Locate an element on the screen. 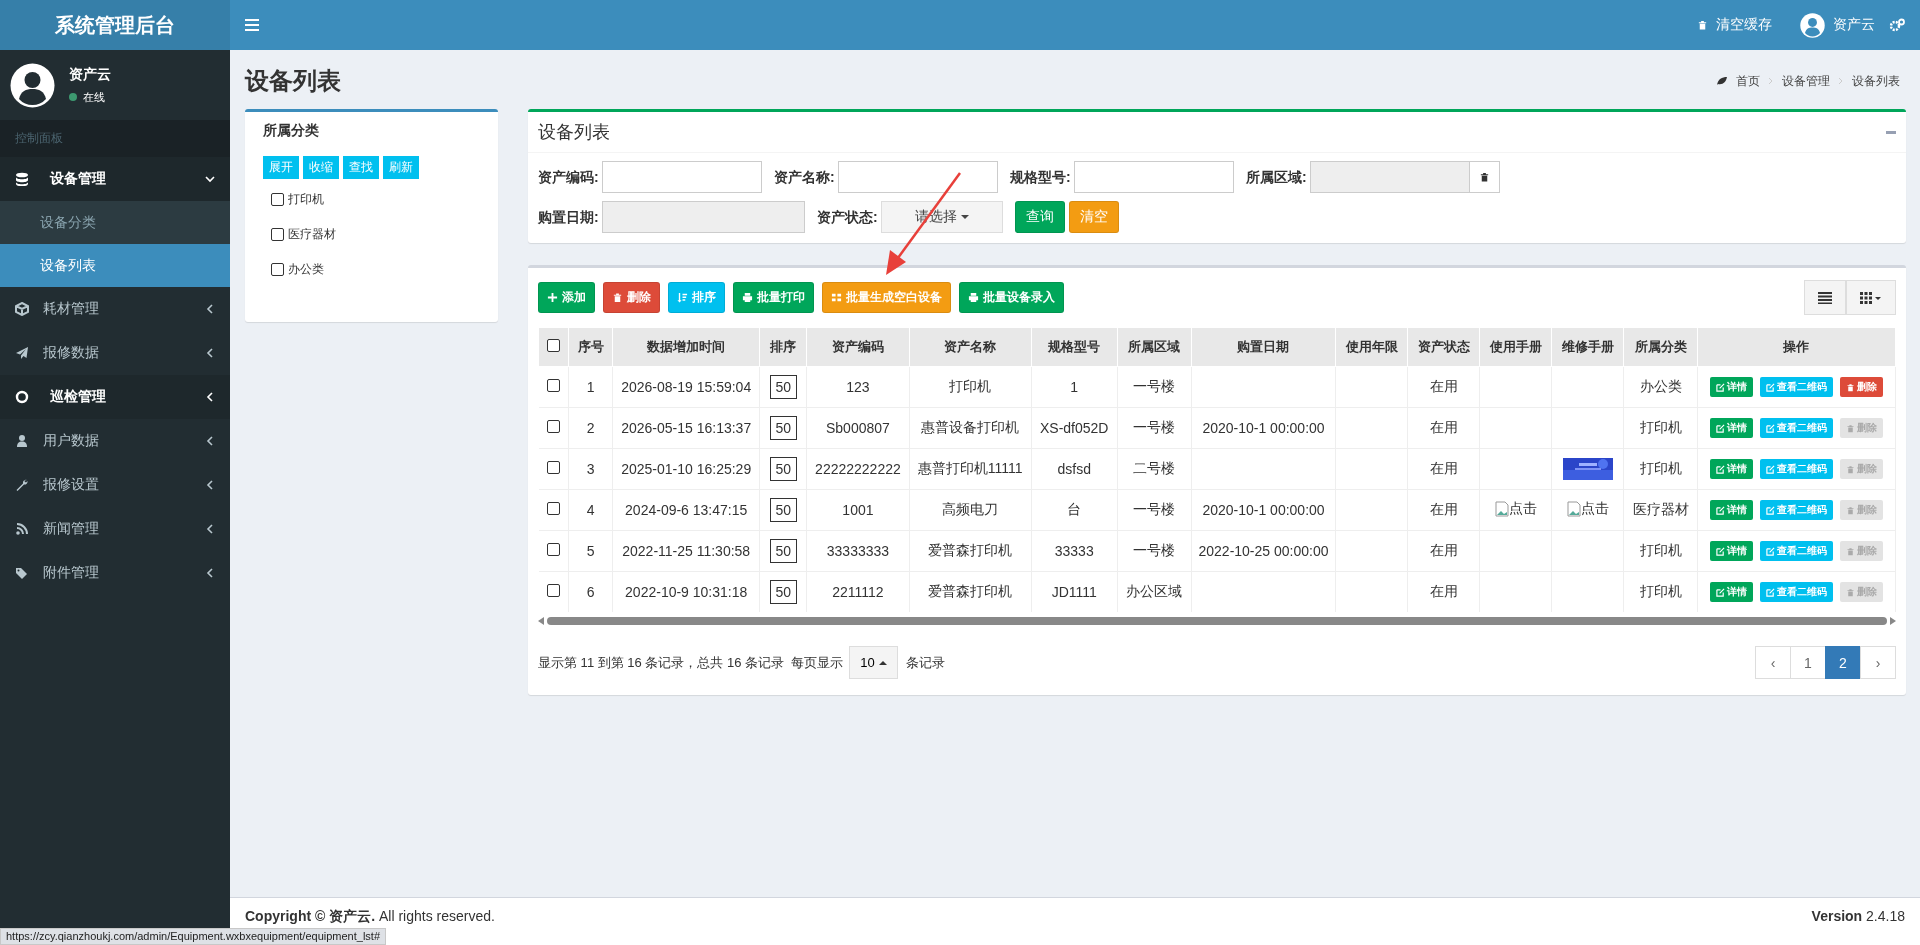 This screenshot has width=1920, height=945. sidebar-item: 设备管理 is located at coordinates (115, 179).